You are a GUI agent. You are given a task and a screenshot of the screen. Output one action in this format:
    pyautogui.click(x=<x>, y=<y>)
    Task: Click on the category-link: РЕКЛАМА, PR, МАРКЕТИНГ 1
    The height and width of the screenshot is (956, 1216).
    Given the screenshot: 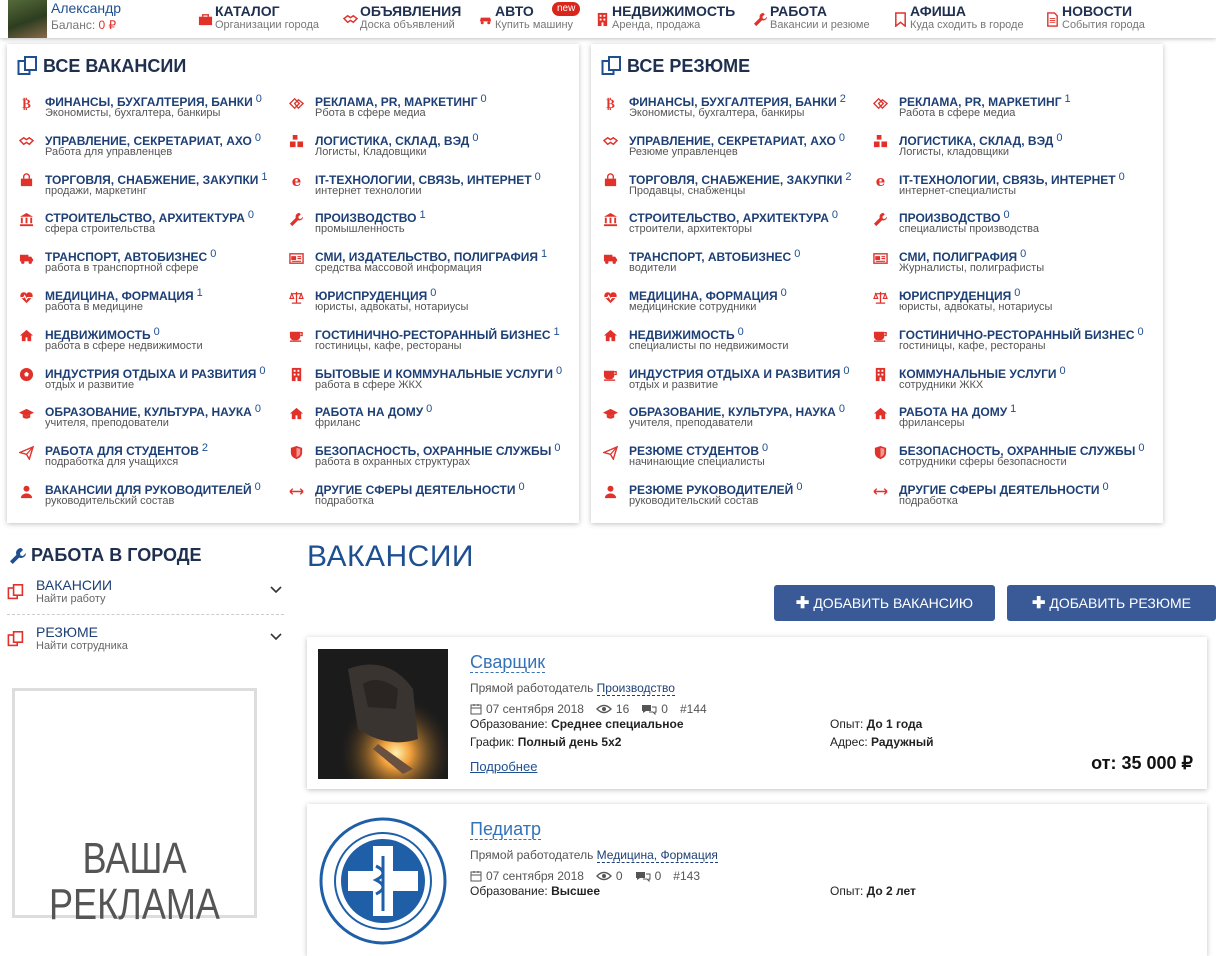 What is the action you would take?
    pyautogui.click(x=985, y=99)
    